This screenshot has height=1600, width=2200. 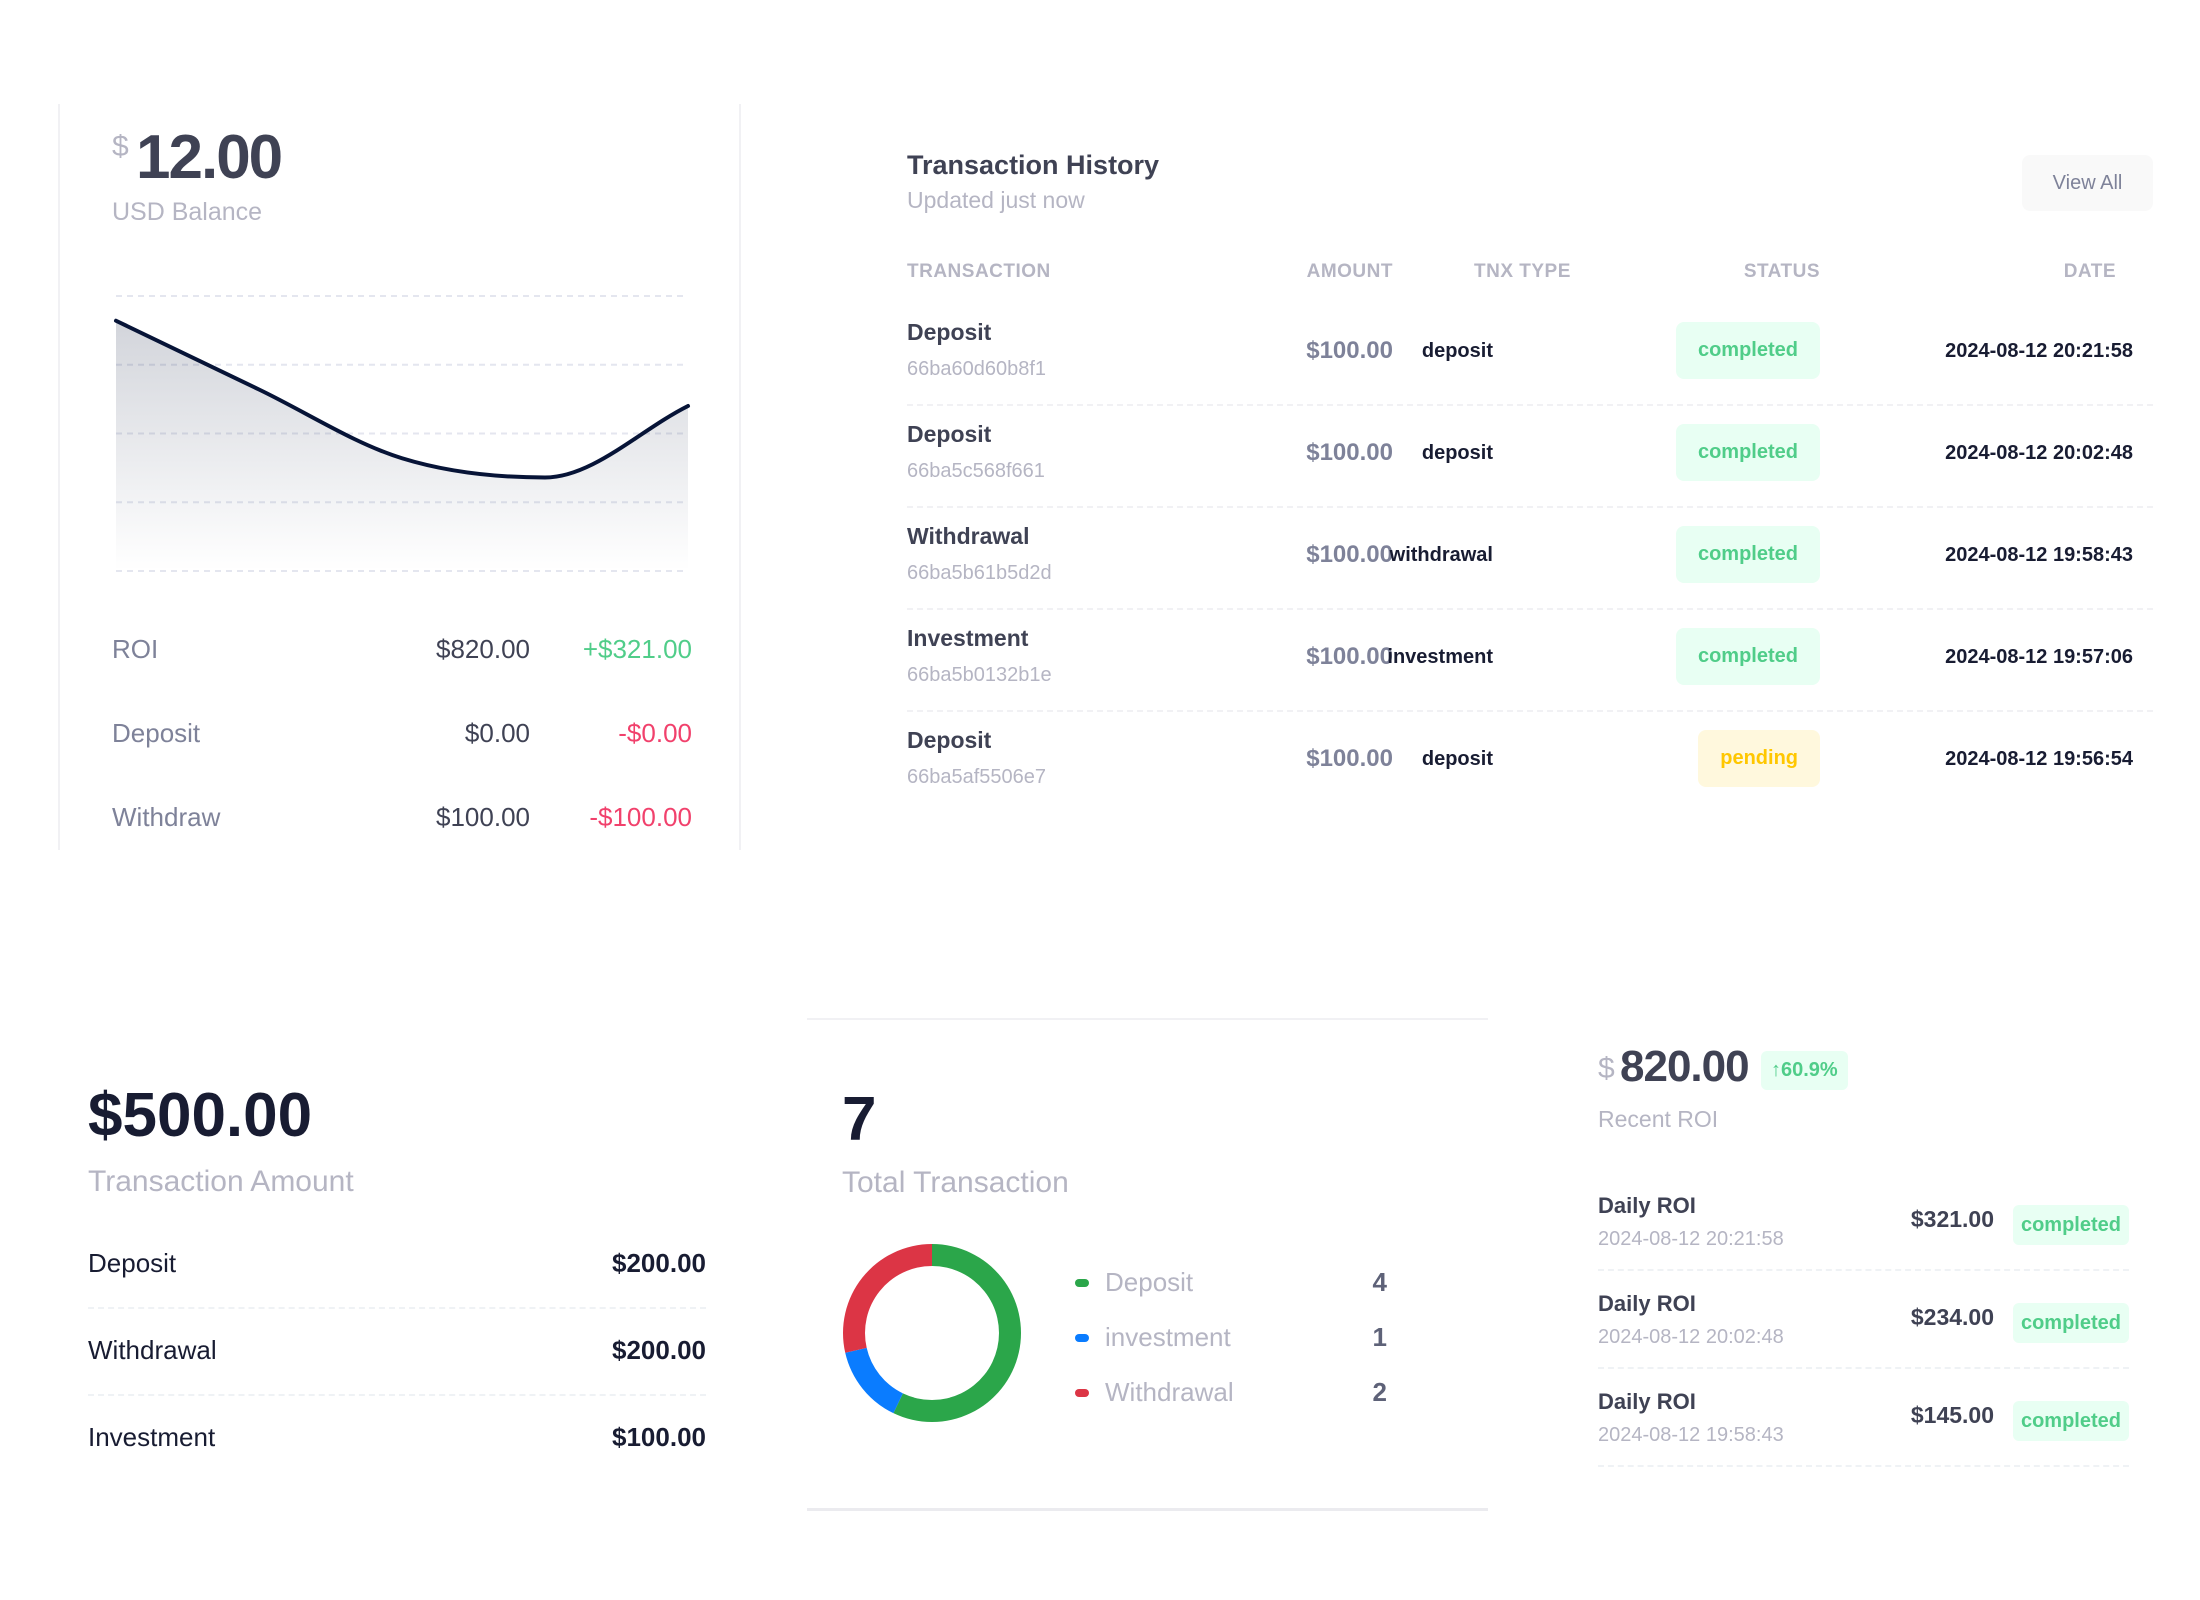 What do you see at coordinates (1781, 271) in the screenshot?
I see `column-header-status: STATUS` at bounding box center [1781, 271].